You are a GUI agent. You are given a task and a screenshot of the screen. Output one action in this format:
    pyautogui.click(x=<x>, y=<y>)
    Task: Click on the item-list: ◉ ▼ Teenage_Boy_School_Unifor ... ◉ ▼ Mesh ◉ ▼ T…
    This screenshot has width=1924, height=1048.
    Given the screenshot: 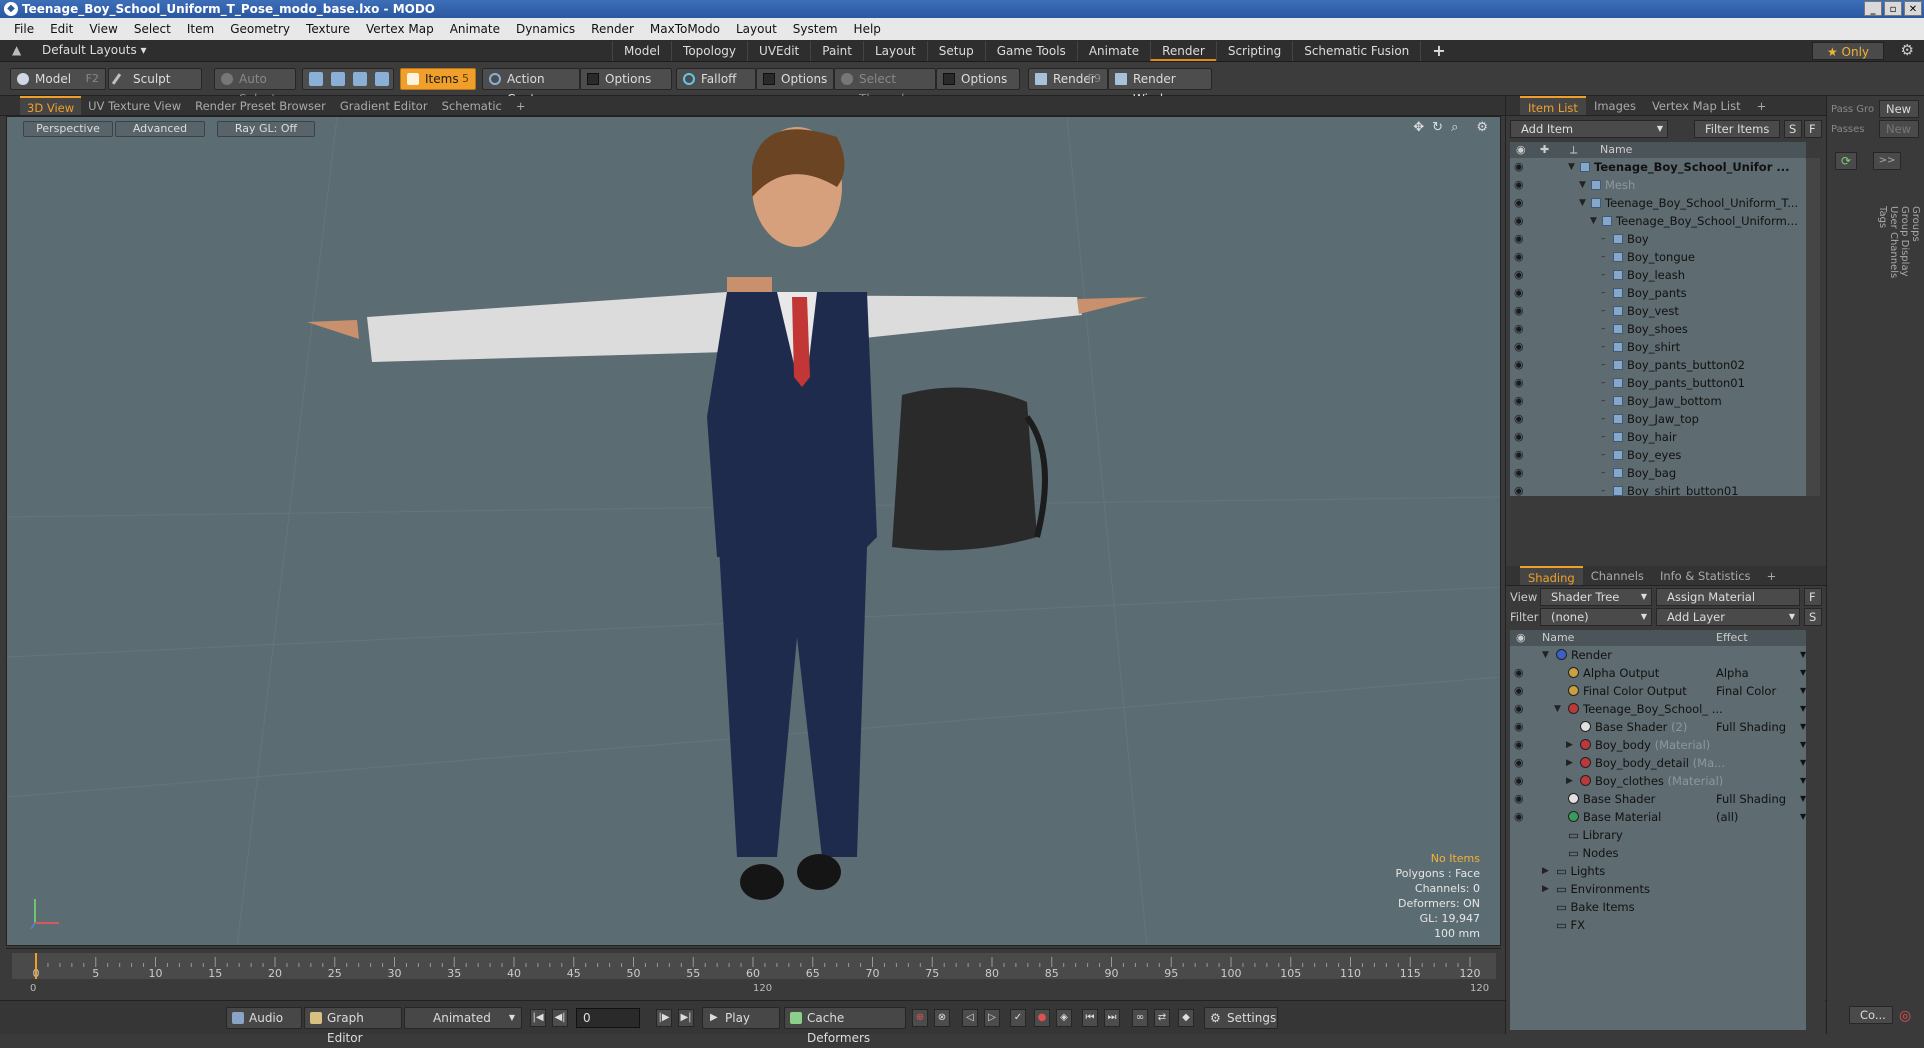 What is the action you would take?
    pyautogui.click(x=1658, y=327)
    